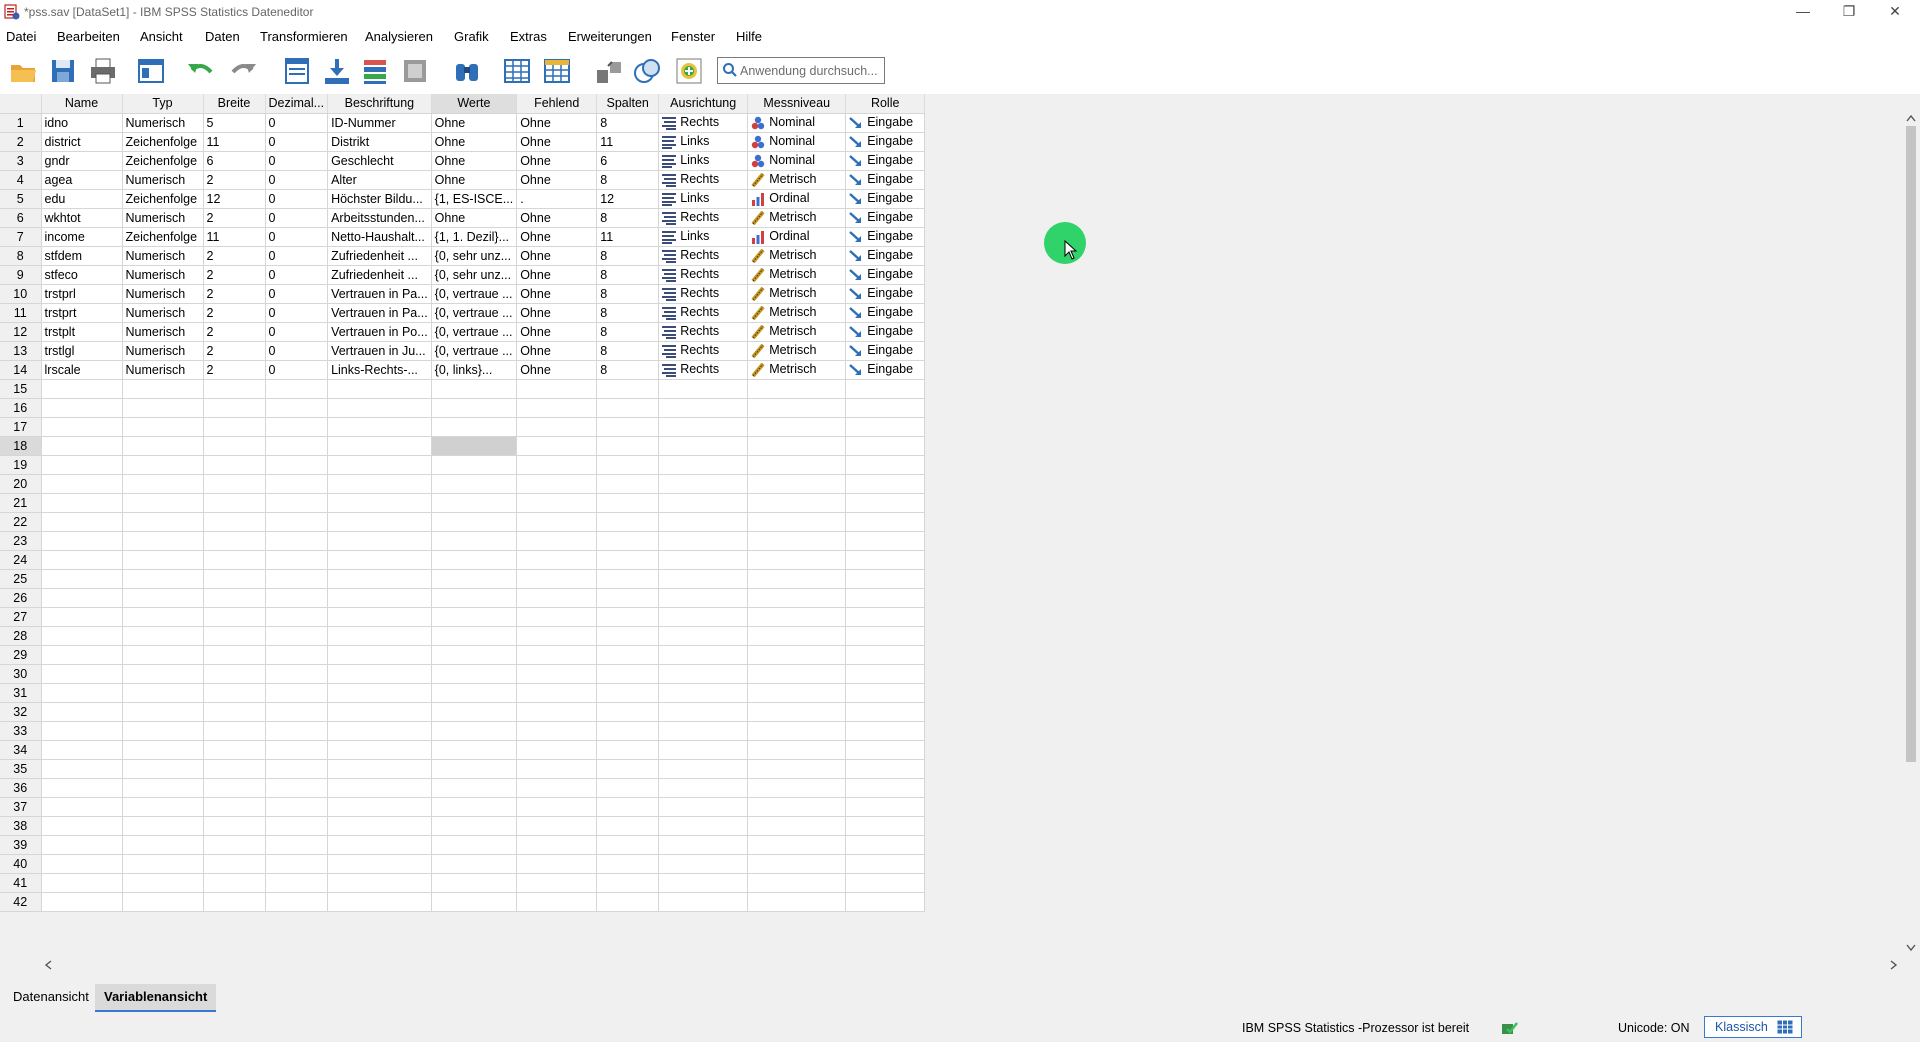 The image size is (1920, 1042). I want to click on cell-ausrichtung: Links, so click(703, 237).